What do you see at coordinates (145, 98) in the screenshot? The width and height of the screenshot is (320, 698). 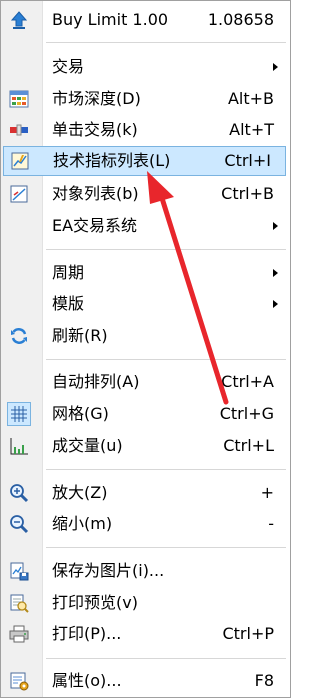 I see `menu-item-market-depth: 市场深度(D) Alt+B` at bounding box center [145, 98].